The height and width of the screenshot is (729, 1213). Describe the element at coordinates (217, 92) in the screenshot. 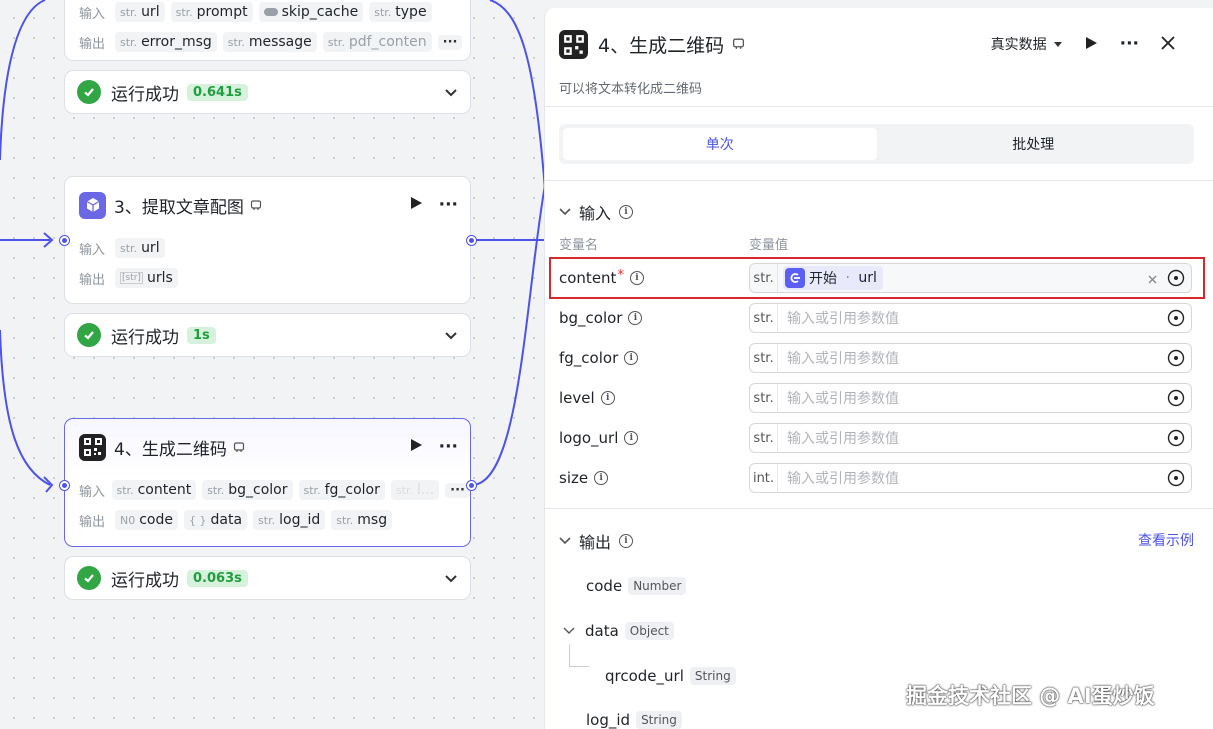

I see `run-time-badge: 0.641s` at that location.